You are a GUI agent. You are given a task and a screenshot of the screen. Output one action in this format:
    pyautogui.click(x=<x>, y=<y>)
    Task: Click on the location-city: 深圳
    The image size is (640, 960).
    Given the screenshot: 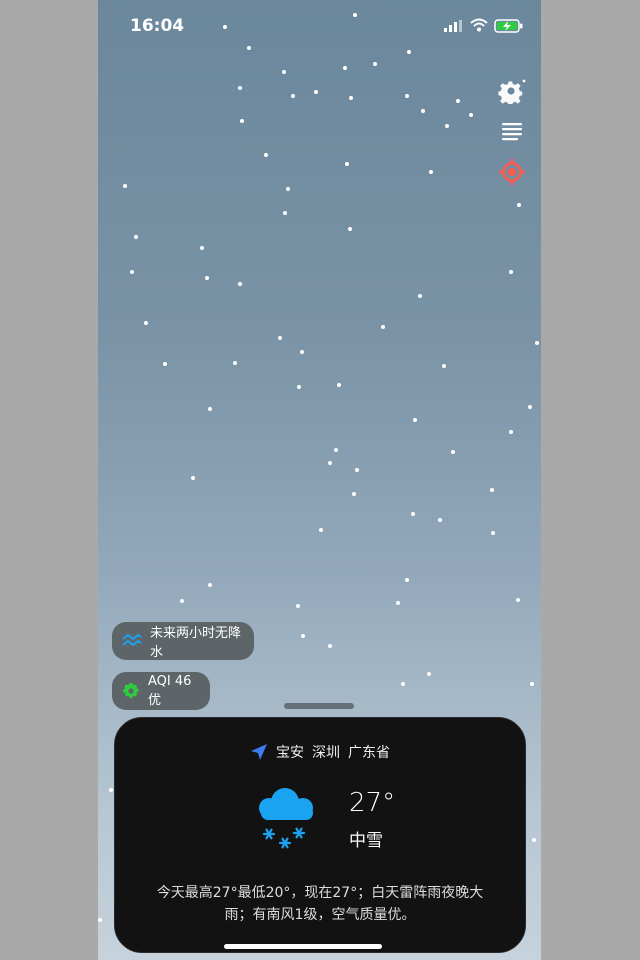 What is the action you would take?
    pyautogui.click(x=326, y=753)
    